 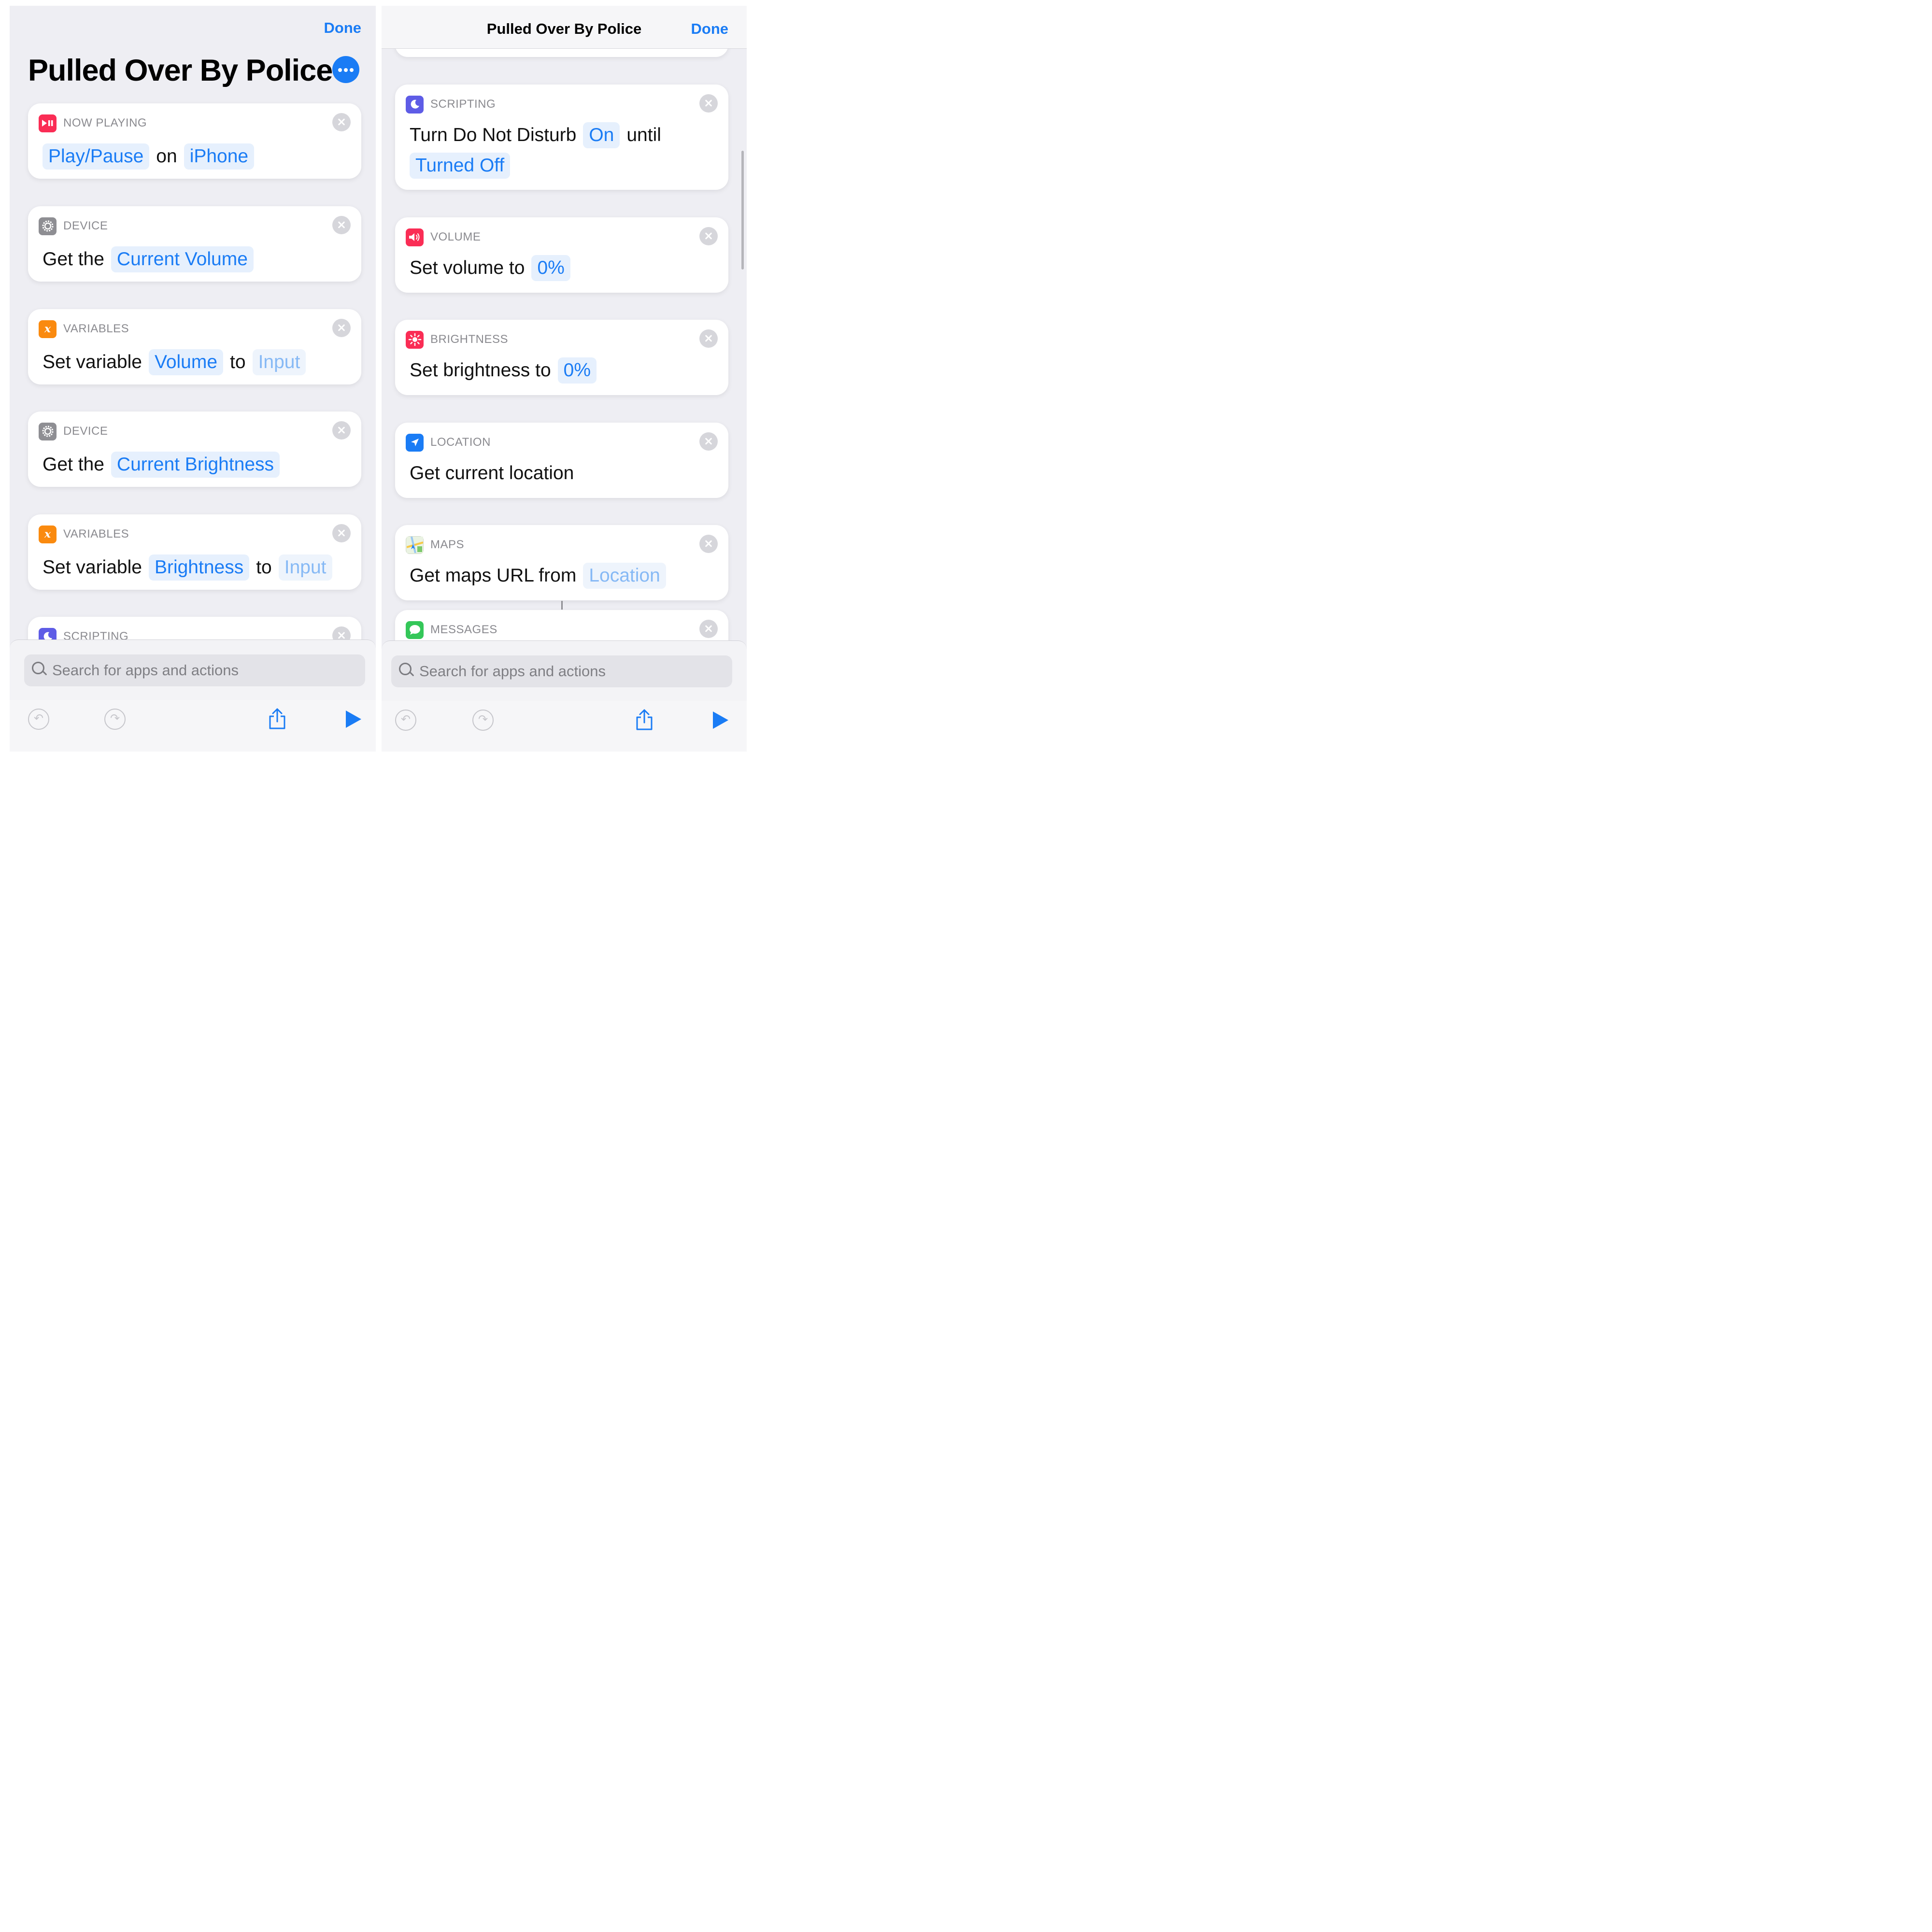 I want to click on action-text: until, so click(x=643, y=135).